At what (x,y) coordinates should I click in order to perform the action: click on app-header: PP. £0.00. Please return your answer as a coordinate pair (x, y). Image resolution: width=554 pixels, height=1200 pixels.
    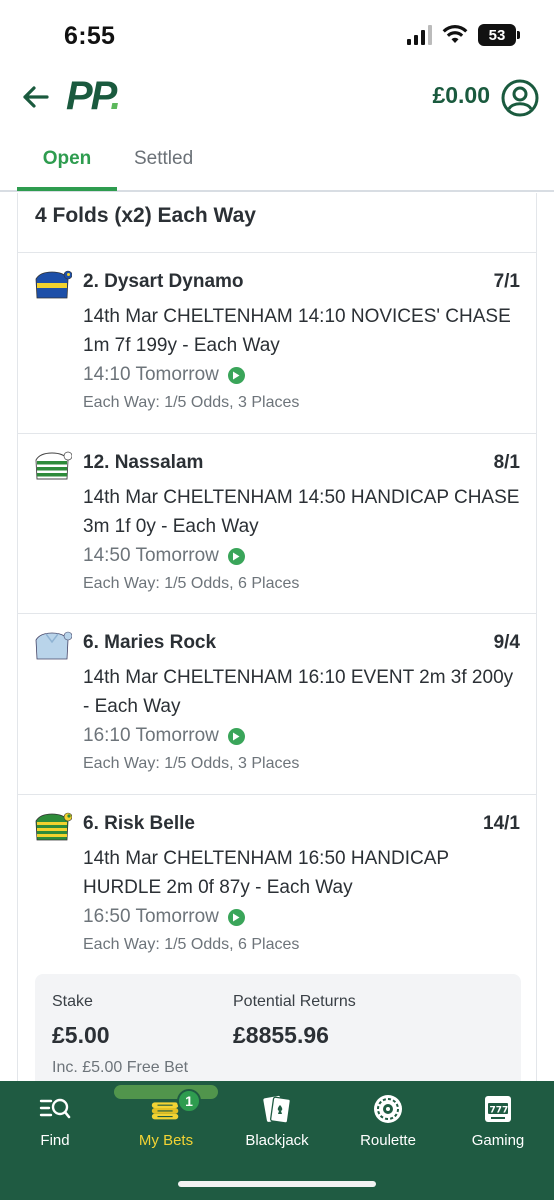
    Looking at the image, I should click on (277, 98).